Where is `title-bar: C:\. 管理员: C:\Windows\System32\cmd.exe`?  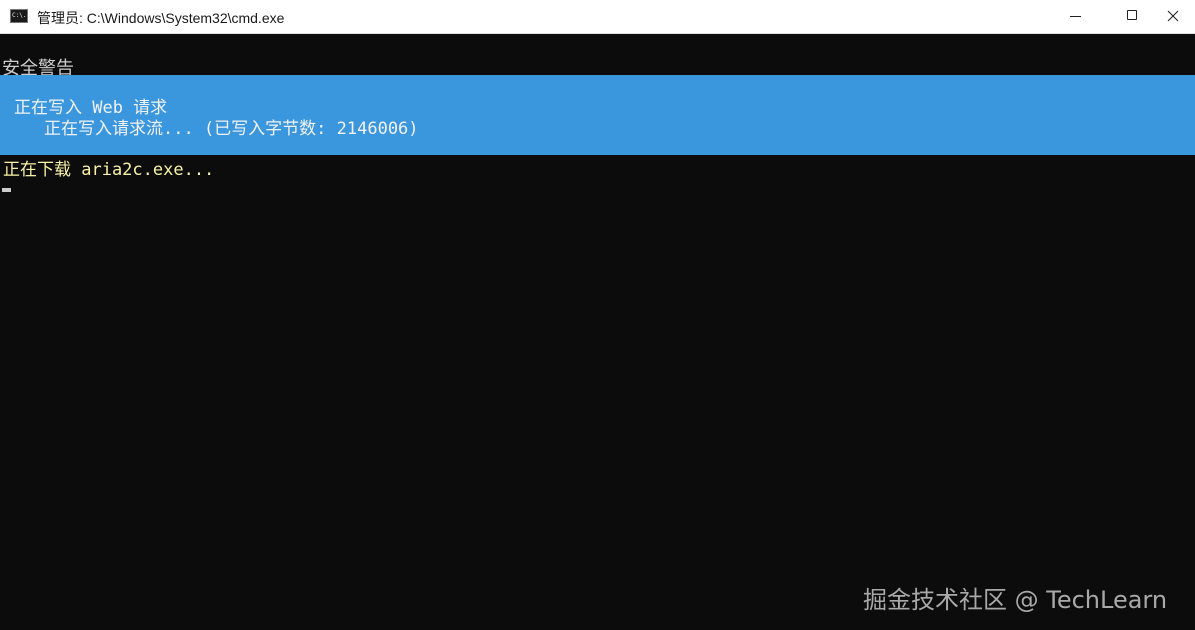 title-bar: C:\. 管理员: C:\Windows\System32\cmd.exe is located at coordinates (597, 17).